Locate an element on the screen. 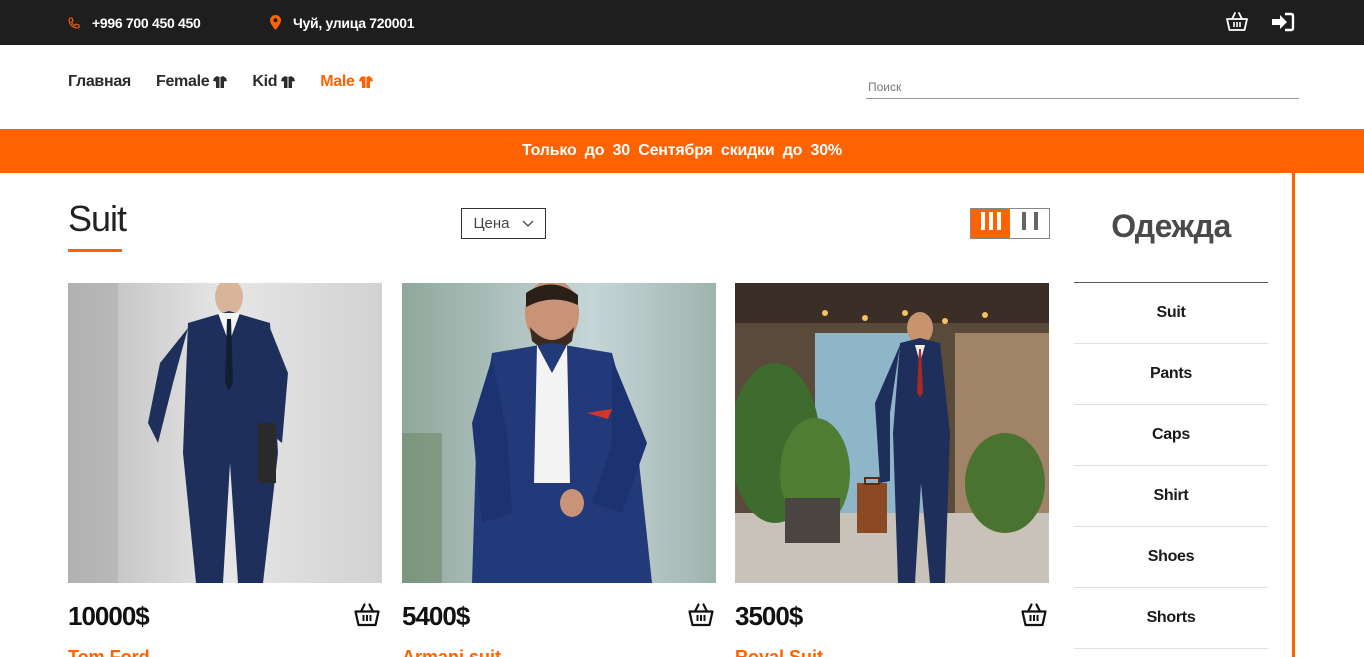 This screenshot has width=1364, height=657. product-card: 5400$ Armani suit is located at coordinates (559, 470).